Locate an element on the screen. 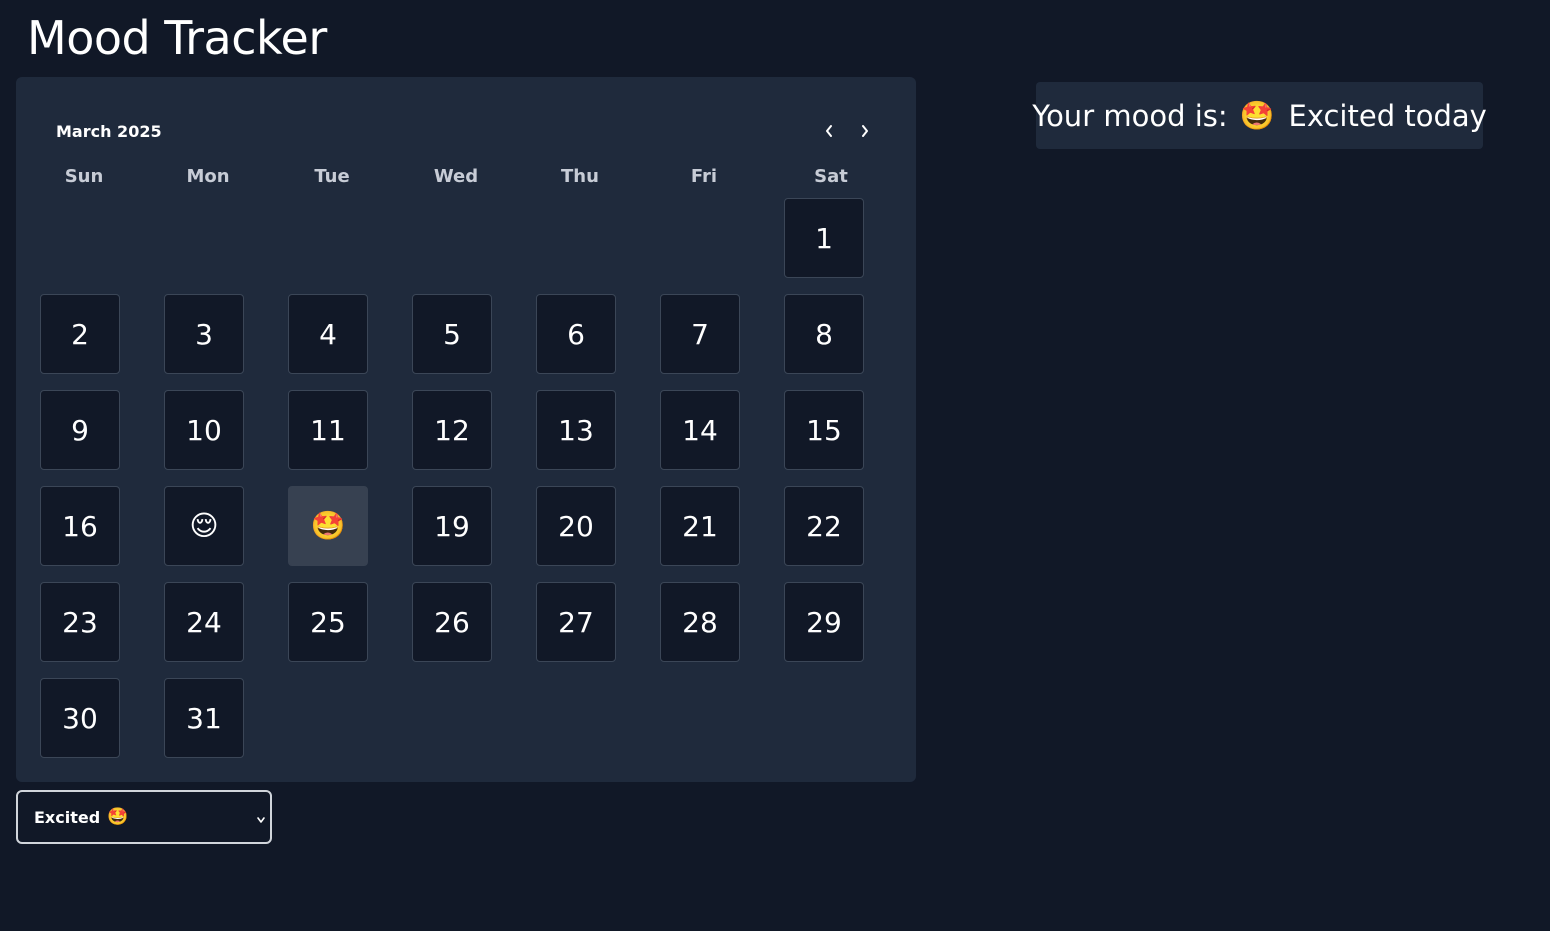  day-number: 19 is located at coordinates (452, 526).